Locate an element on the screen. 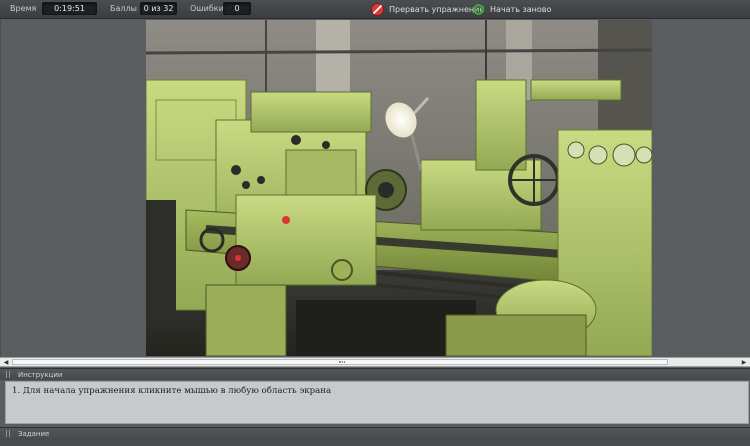 Image resolution: width=750 pixels, height=446 pixels. restart-button: Начать заново is located at coordinates (511, 9).